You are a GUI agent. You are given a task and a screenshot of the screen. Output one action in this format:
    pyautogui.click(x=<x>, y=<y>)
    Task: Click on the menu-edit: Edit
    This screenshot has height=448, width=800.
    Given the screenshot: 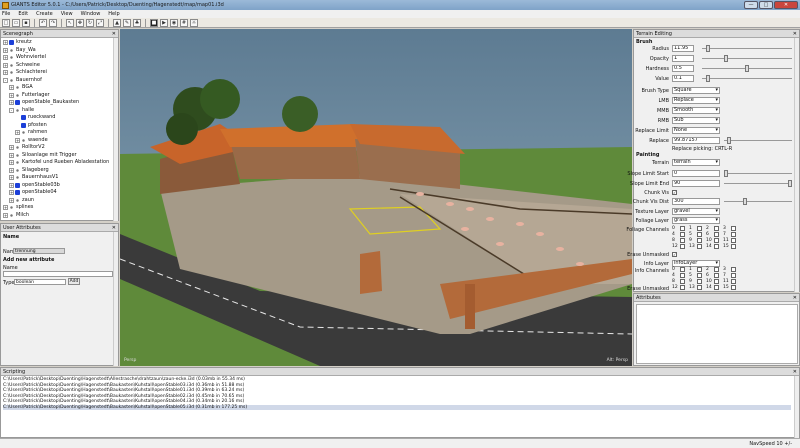 What is the action you would take?
    pyautogui.click(x=23, y=14)
    